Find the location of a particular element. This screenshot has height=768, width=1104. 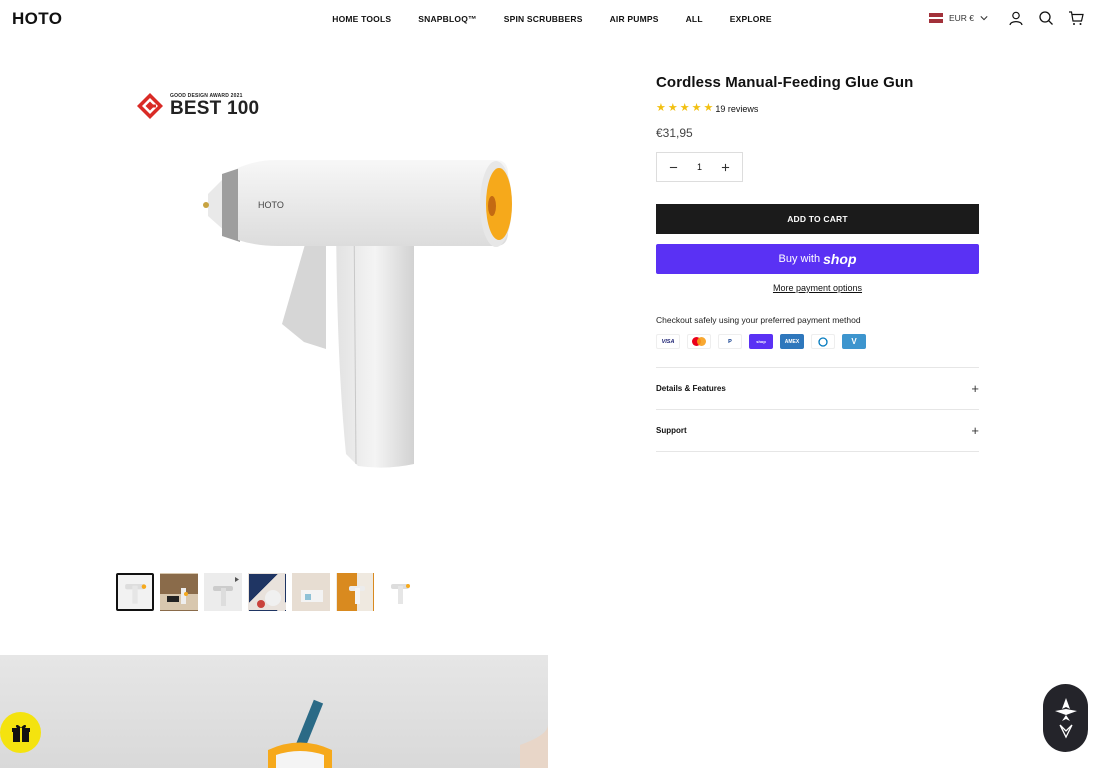

decrease-quantity-button is located at coordinates (673, 167).